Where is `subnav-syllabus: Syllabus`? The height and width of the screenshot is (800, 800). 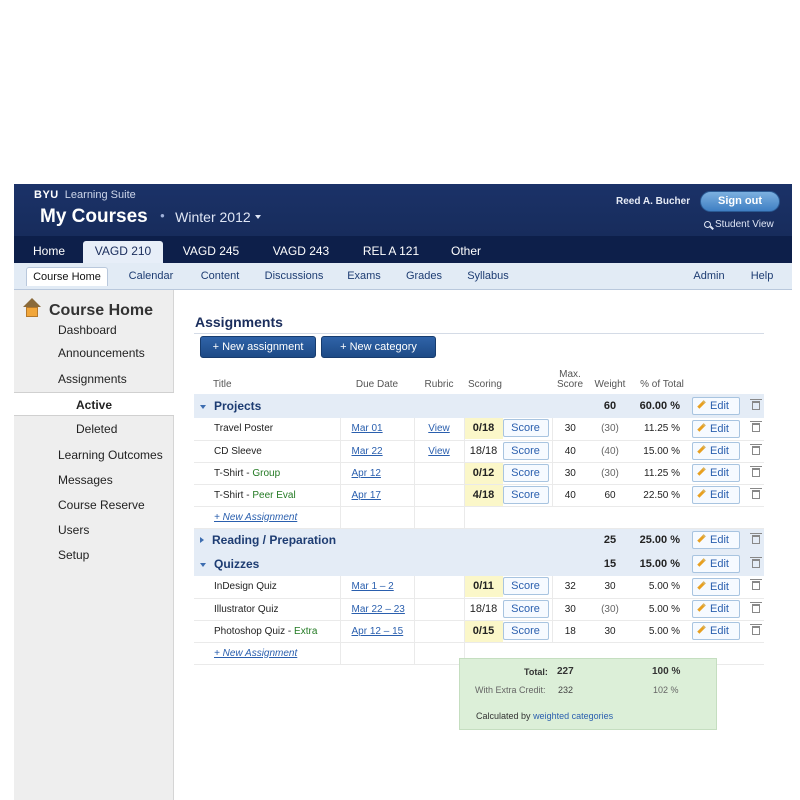
subnav-syllabus: Syllabus is located at coordinates (488, 276).